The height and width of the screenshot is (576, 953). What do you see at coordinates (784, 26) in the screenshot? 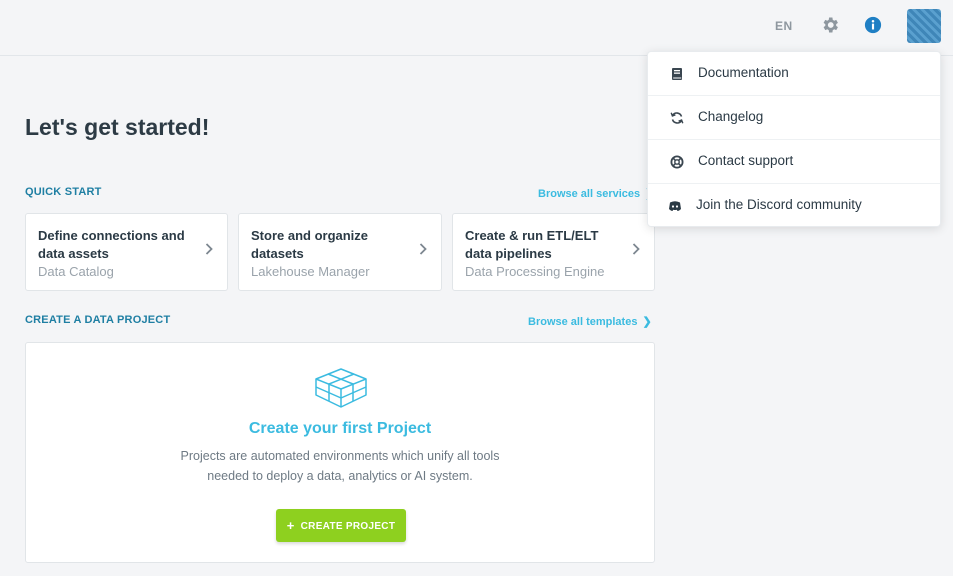
I see `language-selector: EN` at bounding box center [784, 26].